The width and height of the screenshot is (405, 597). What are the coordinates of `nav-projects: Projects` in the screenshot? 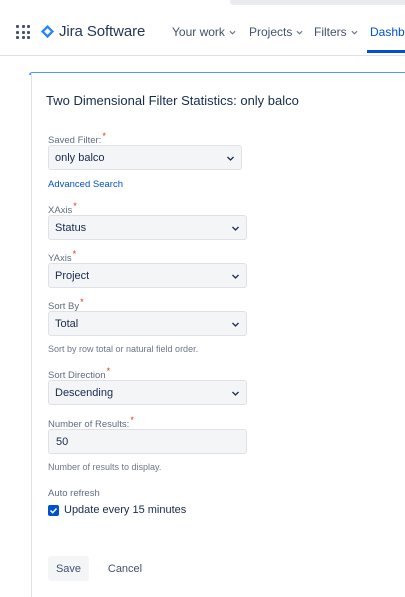 It's located at (276, 32).